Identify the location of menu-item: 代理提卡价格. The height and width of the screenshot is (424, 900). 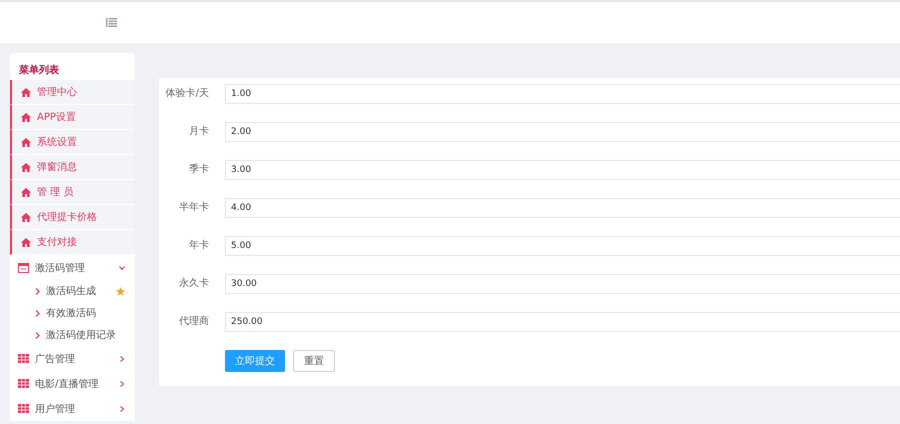
(72, 217).